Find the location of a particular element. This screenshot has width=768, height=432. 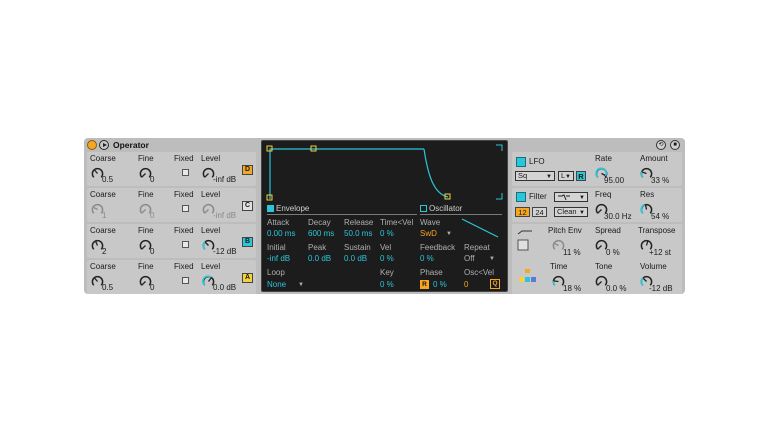

amount-label: Amount is located at coordinates (654, 158).